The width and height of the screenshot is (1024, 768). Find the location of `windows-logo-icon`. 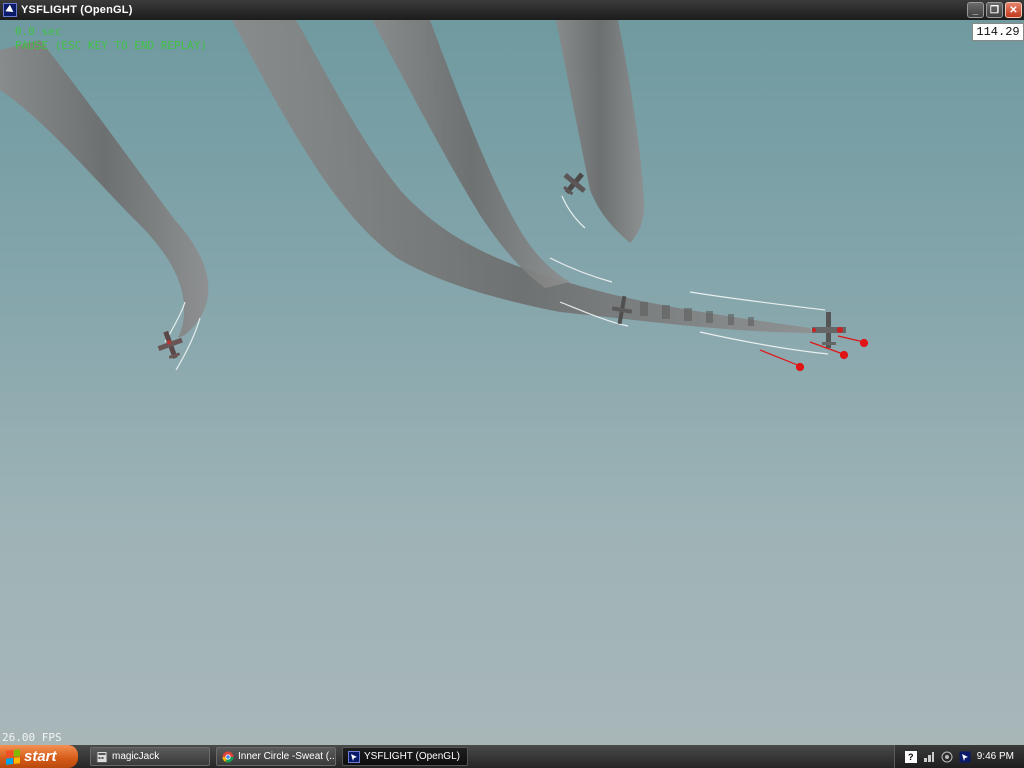

windows-logo-icon is located at coordinates (13, 756).